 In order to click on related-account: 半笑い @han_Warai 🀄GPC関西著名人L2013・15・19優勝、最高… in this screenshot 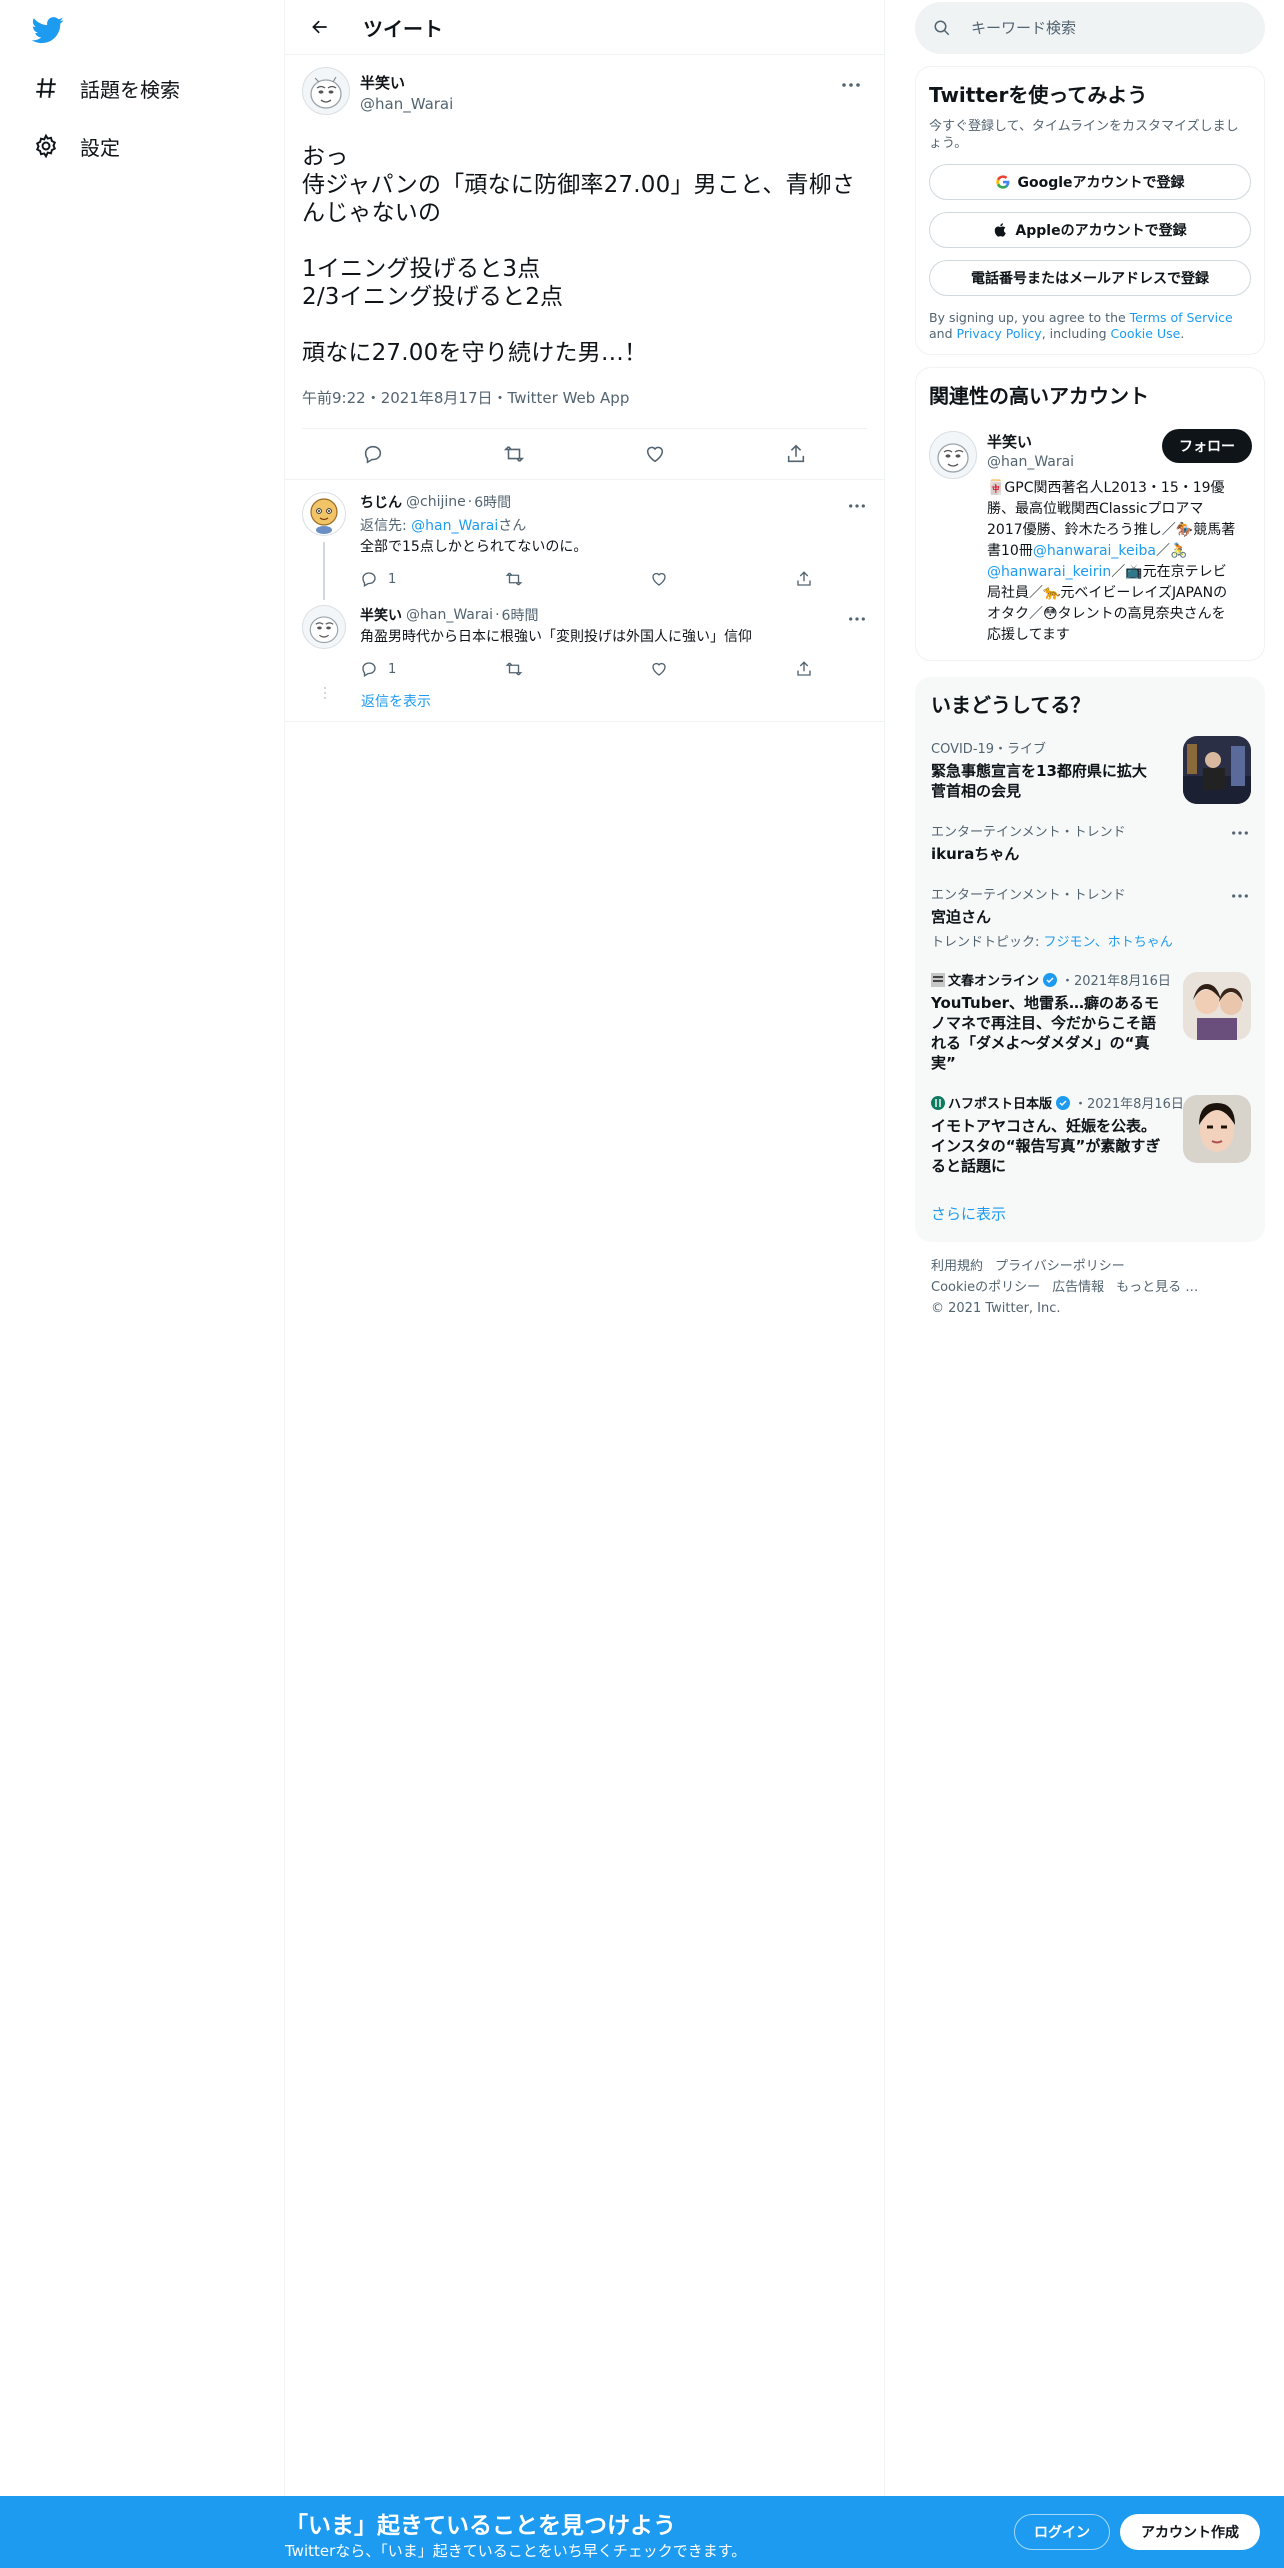, I will do `click(1090, 537)`.